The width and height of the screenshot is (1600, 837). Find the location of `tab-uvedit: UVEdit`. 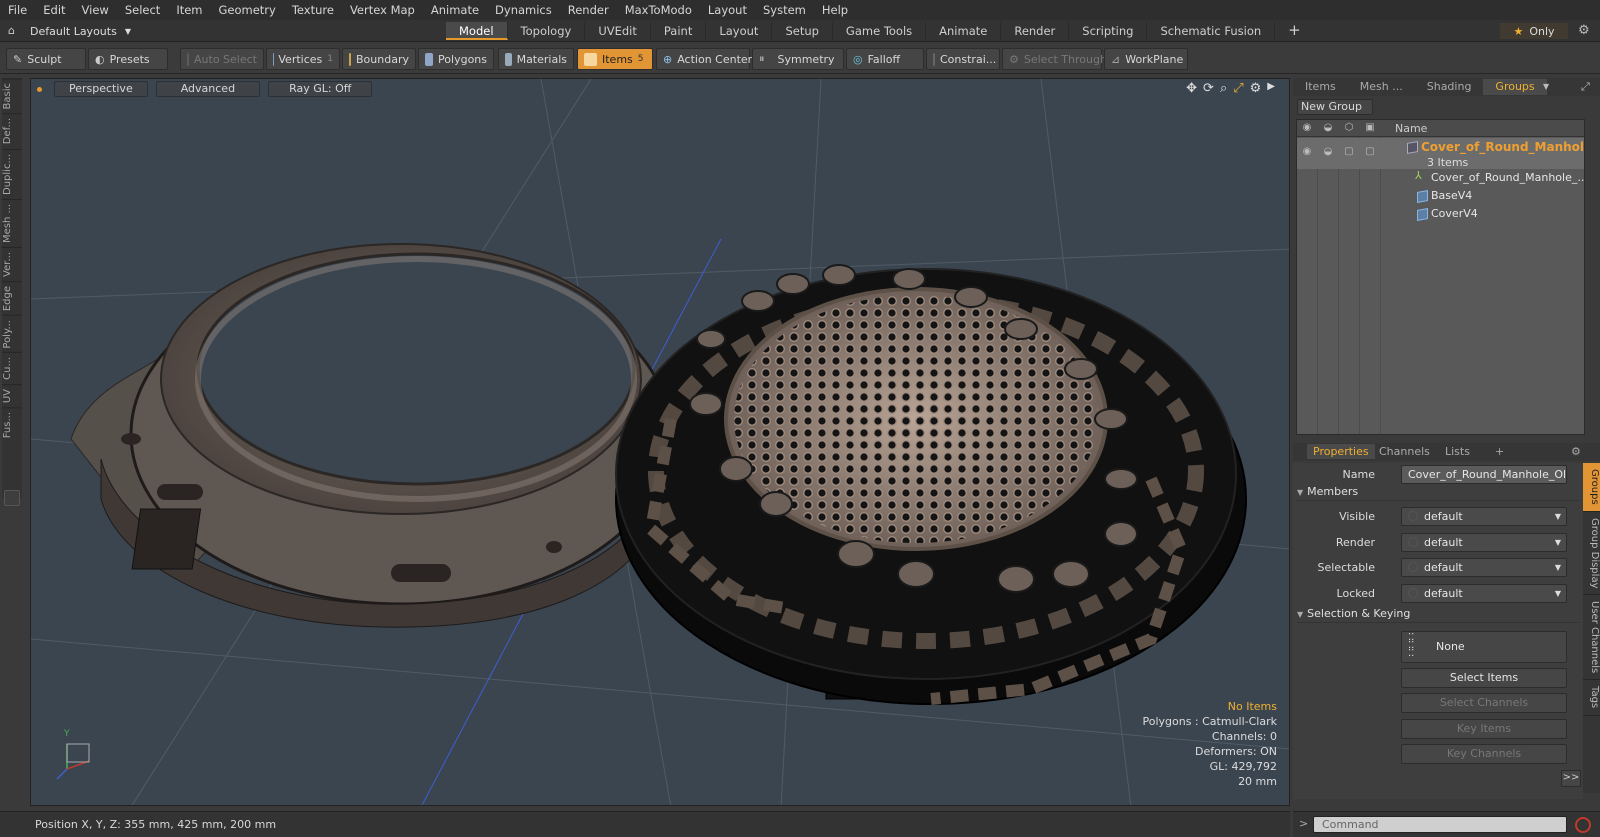

tab-uvedit: UVEdit is located at coordinates (618, 31).